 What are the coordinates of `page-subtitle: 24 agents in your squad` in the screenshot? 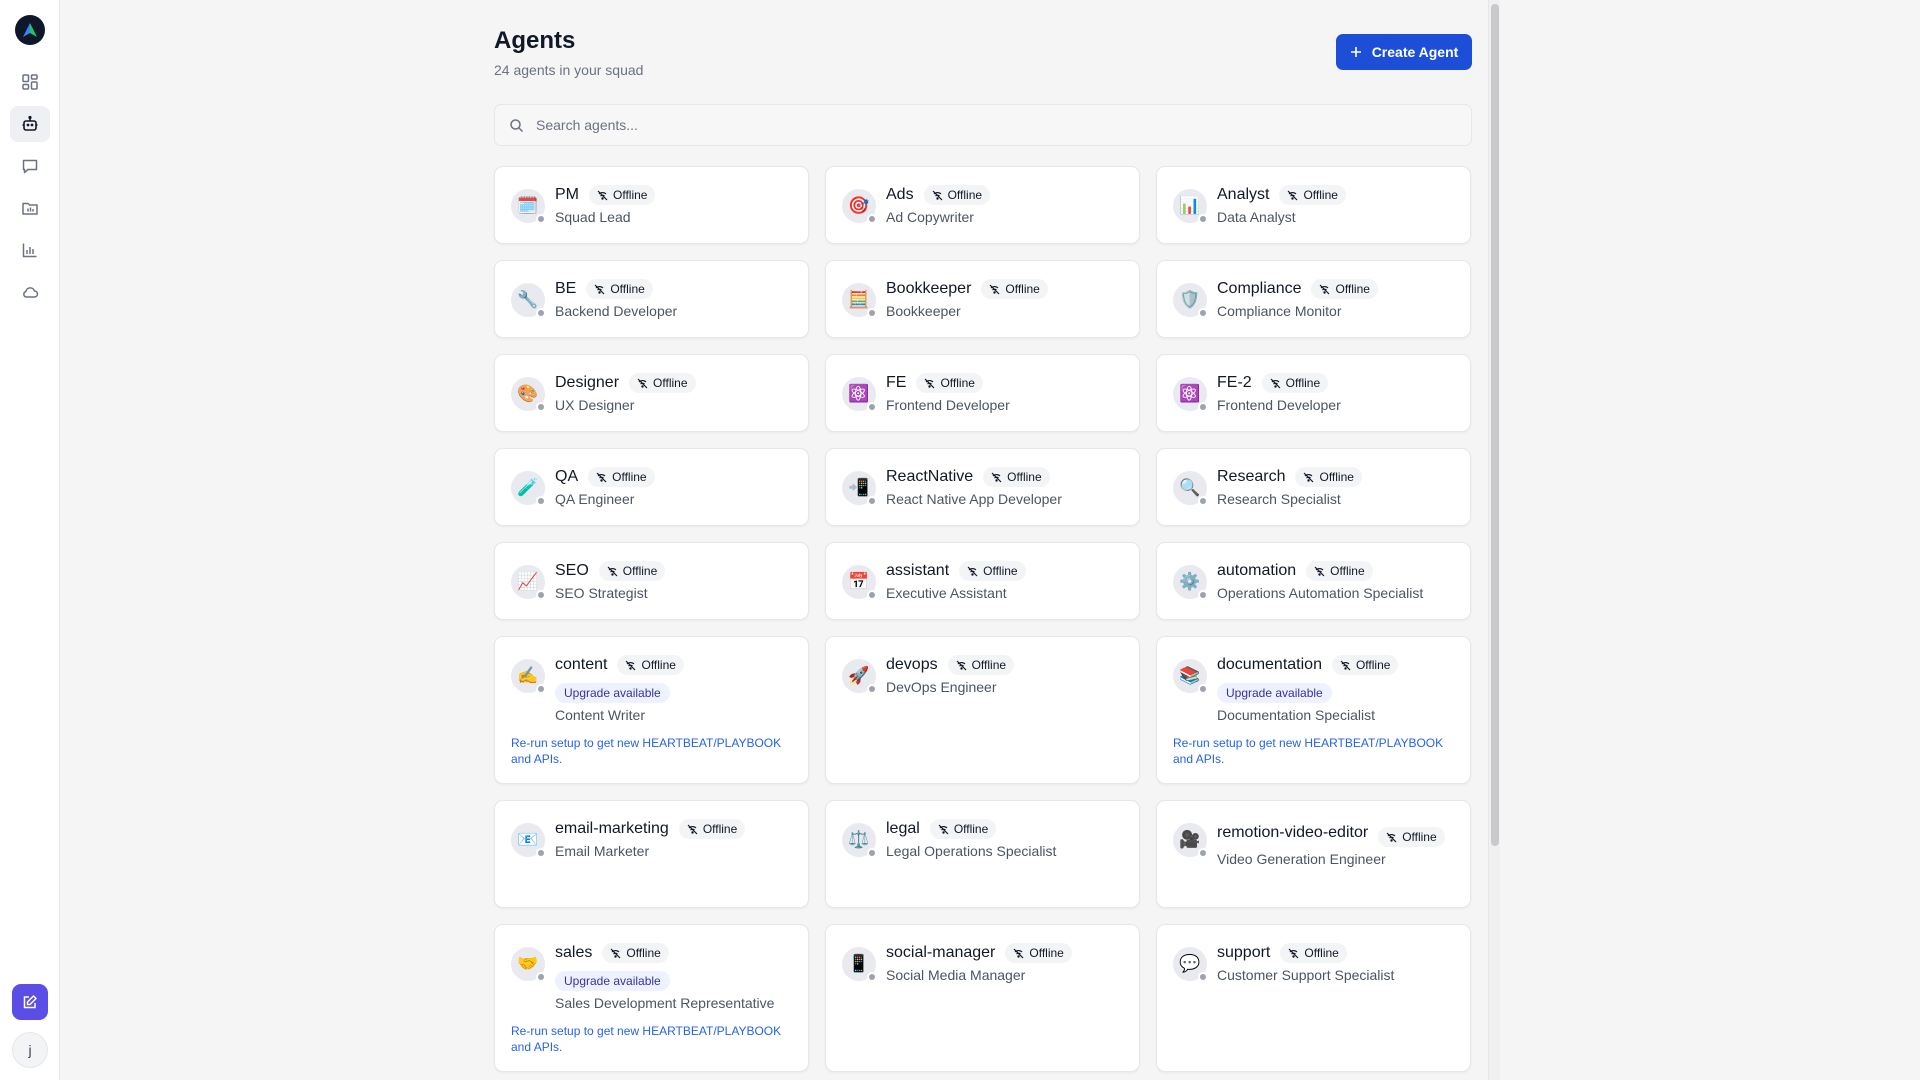 It's located at (569, 70).